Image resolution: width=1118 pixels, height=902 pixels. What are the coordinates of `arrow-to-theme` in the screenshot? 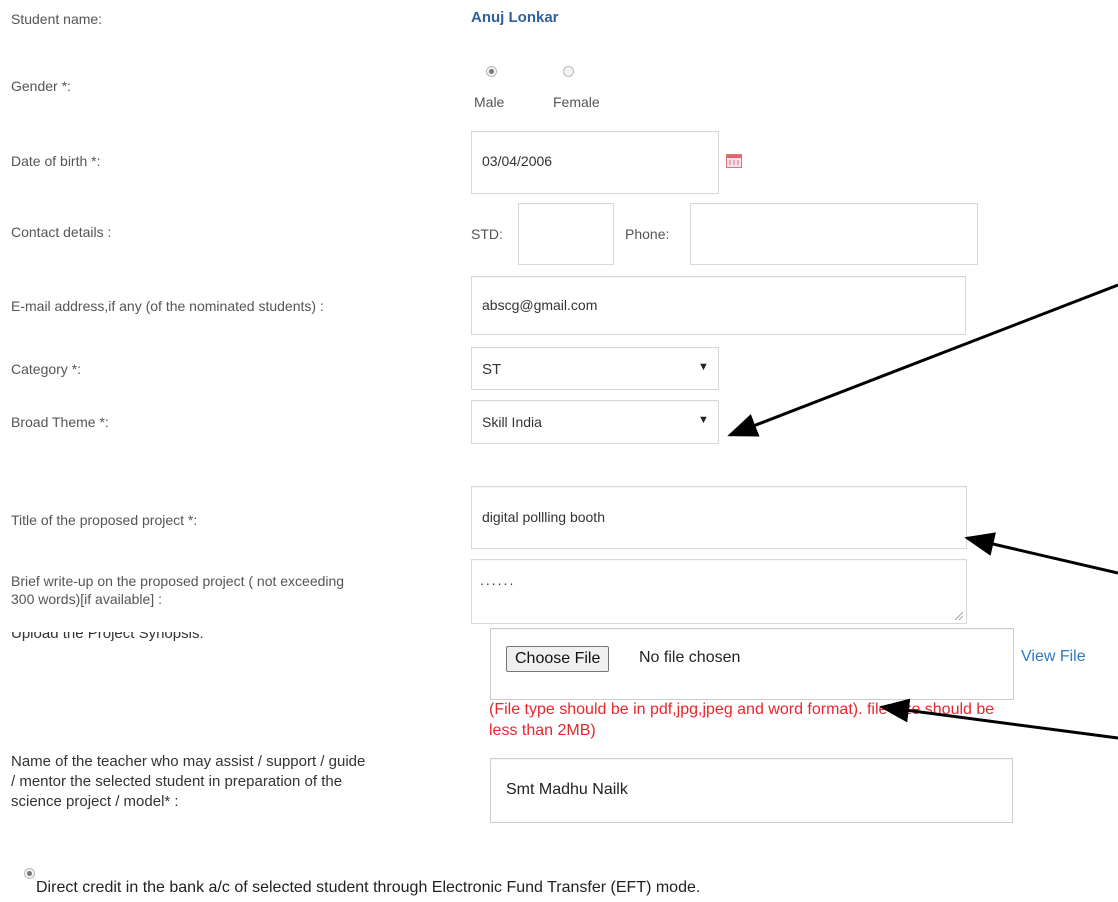 It's located at (922, 360).